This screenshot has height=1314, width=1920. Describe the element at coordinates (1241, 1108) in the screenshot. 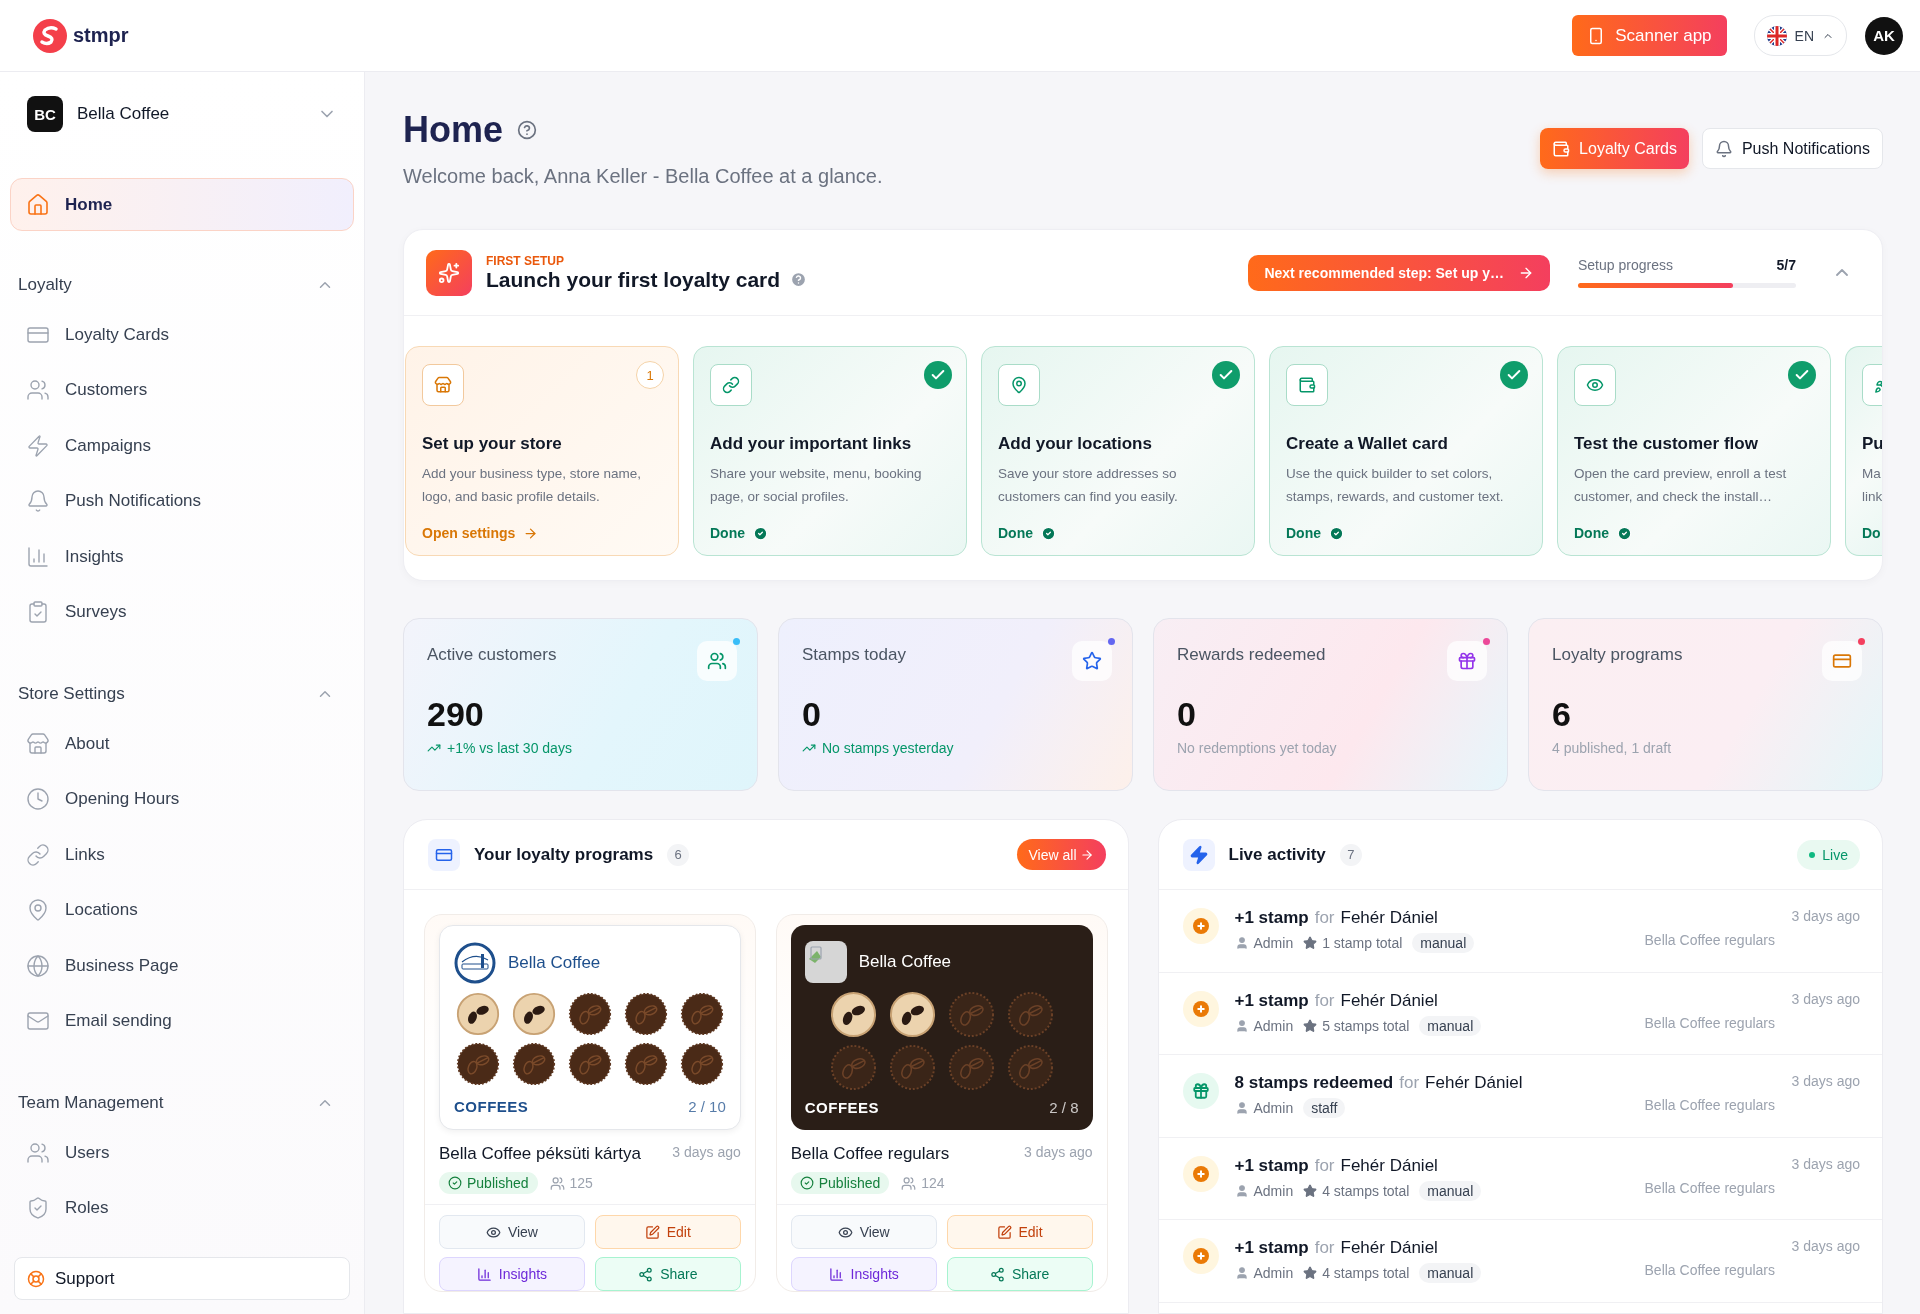

I see `user-icon` at that location.